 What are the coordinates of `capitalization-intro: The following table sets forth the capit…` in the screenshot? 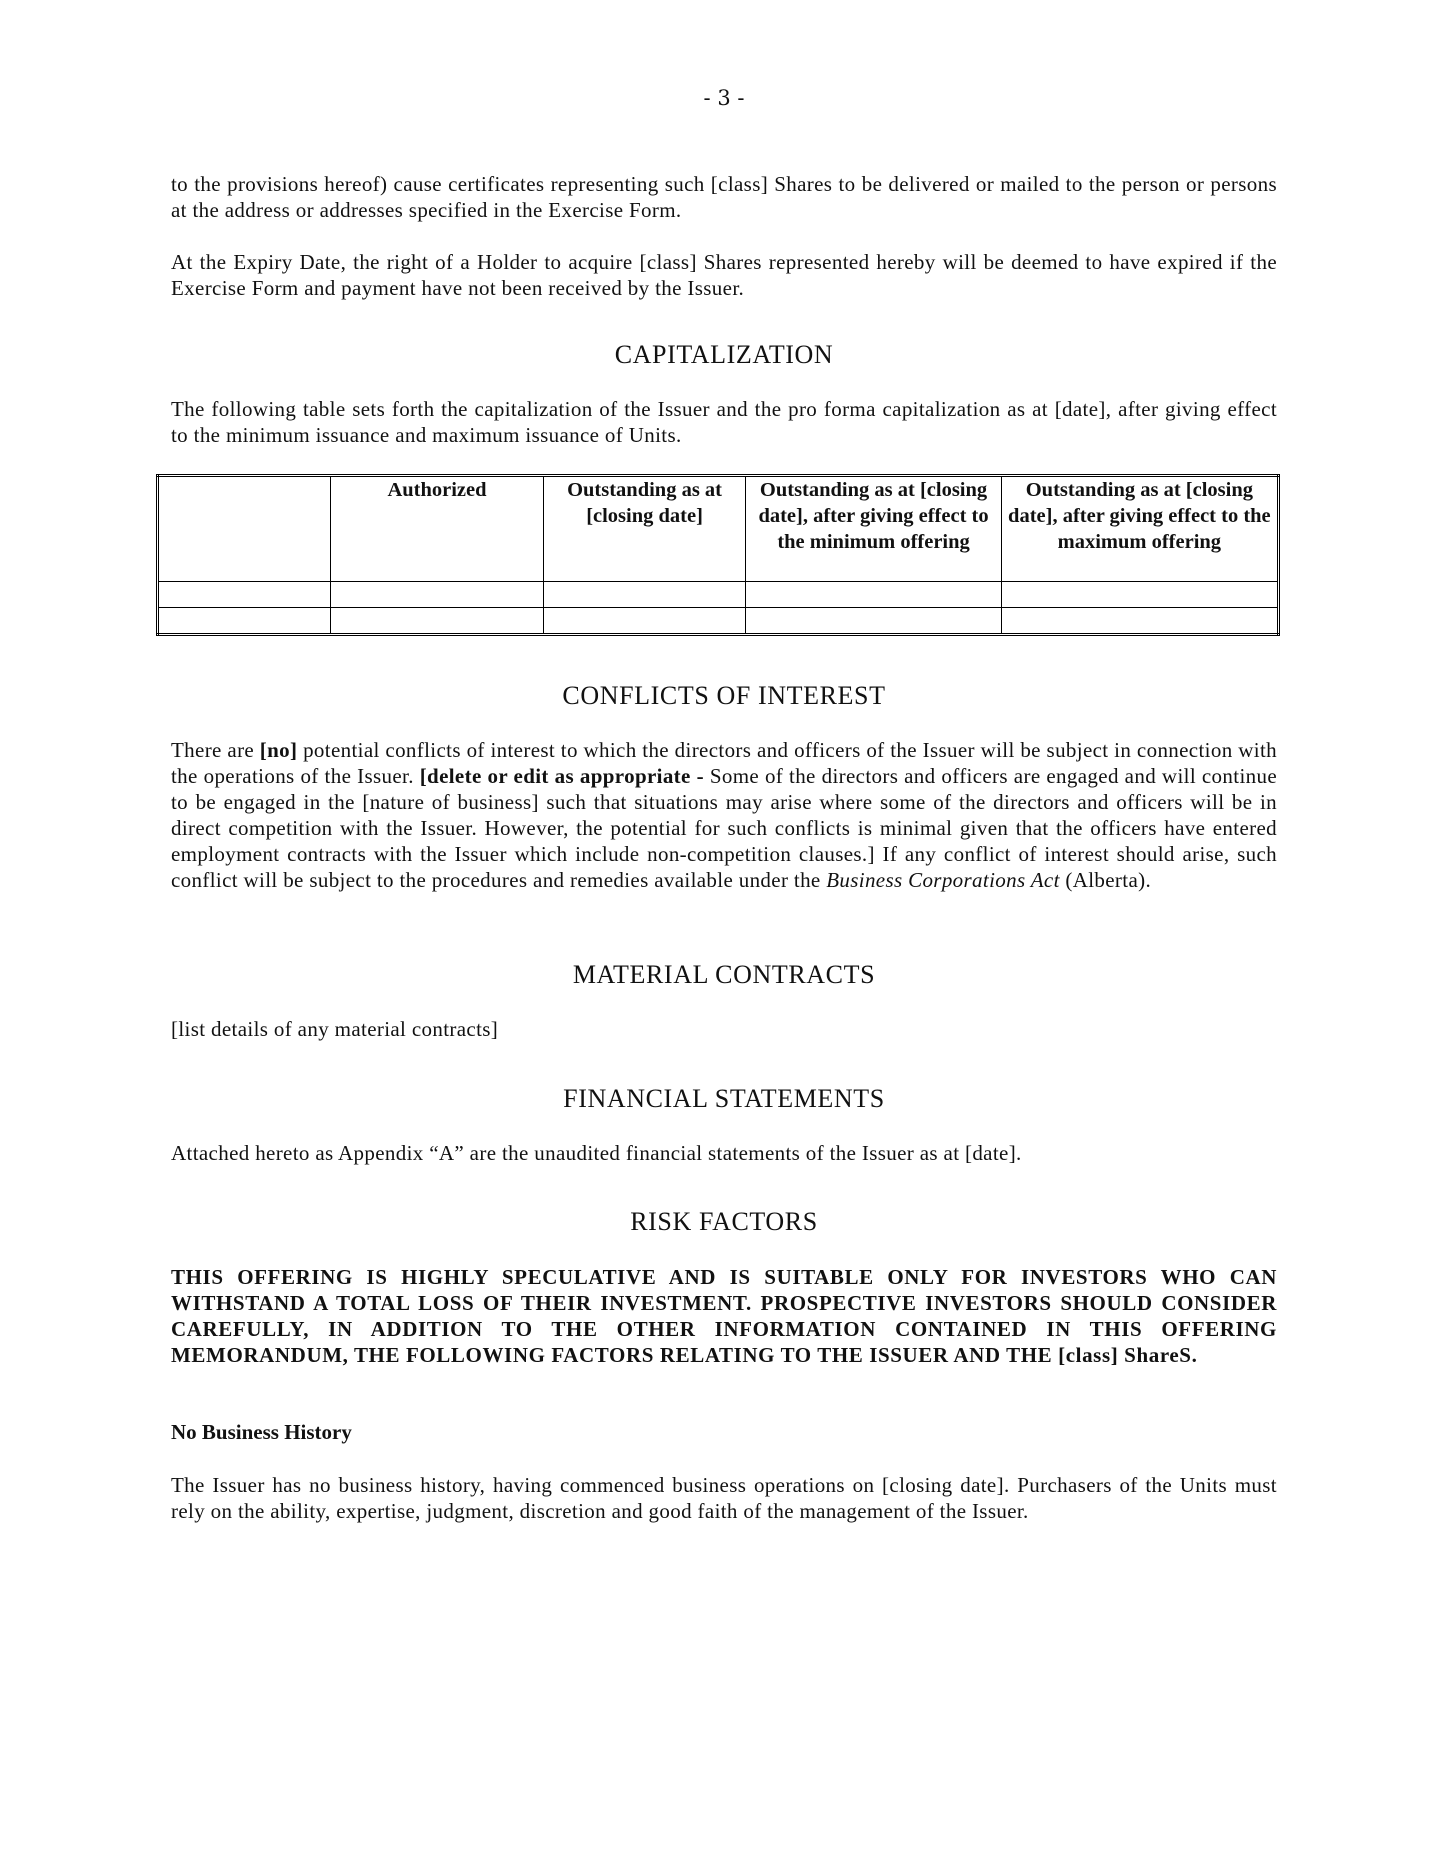 It's located at (724, 422).